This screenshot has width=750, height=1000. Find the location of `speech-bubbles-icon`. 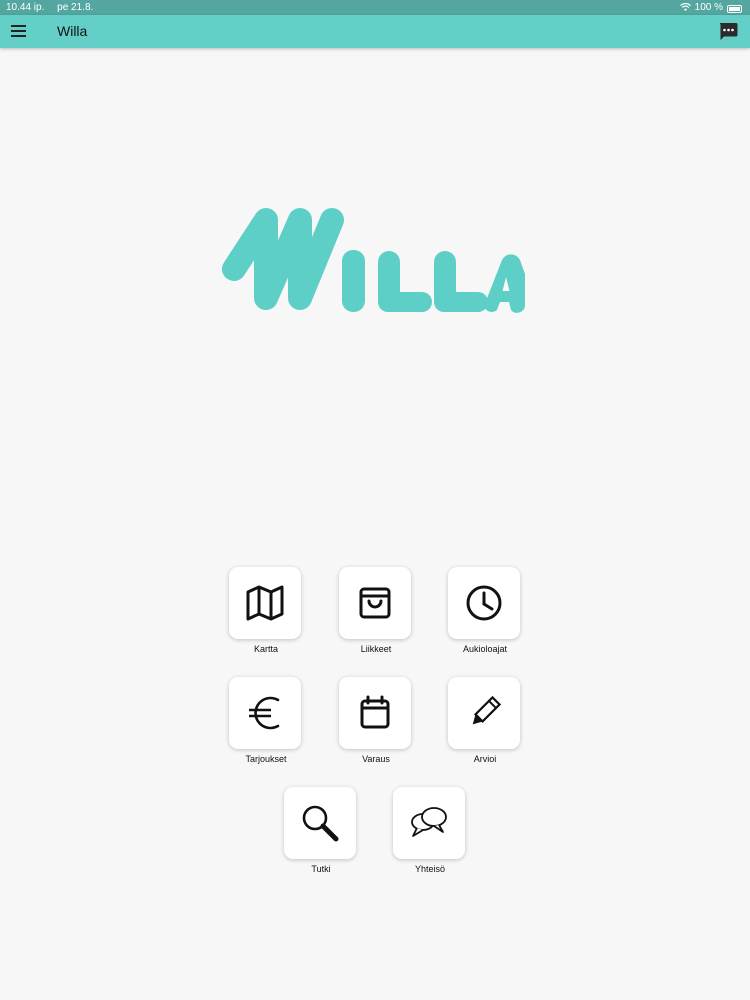

speech-bubbles-icon is located at coordinates (429, 822).